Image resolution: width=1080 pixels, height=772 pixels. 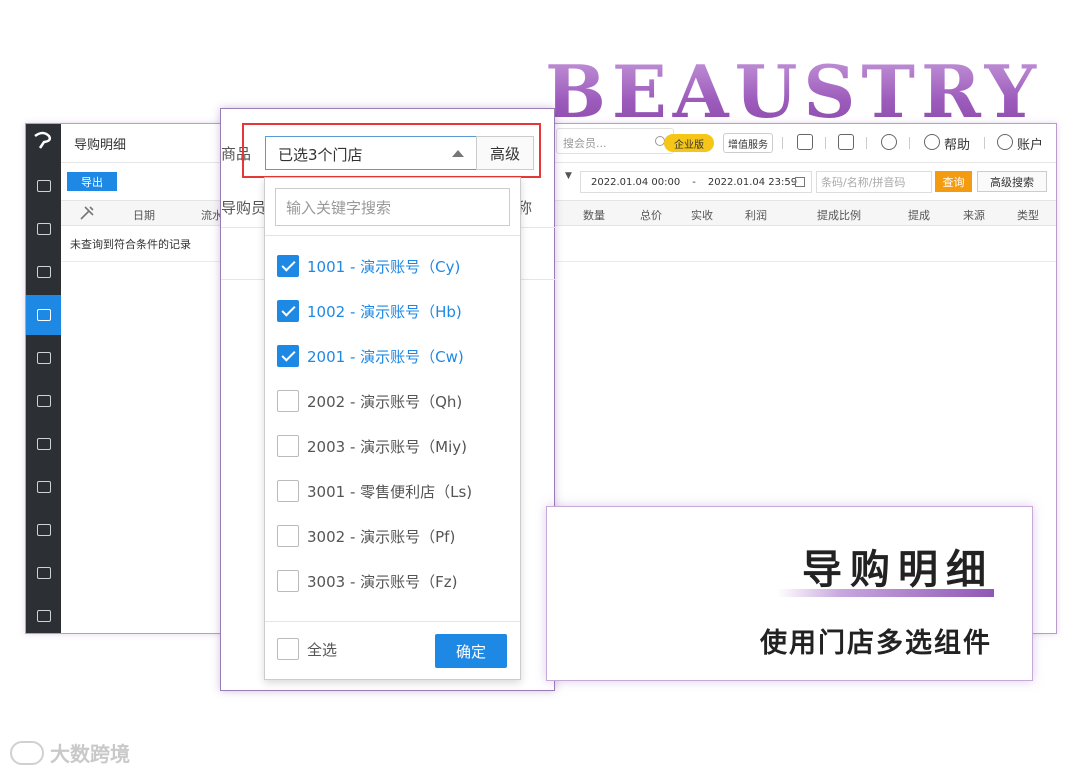 What do you see at coordinates (898, 570) in the screenshot?
I see `caption-title: 导购明细` at bounding box center [898, 570].